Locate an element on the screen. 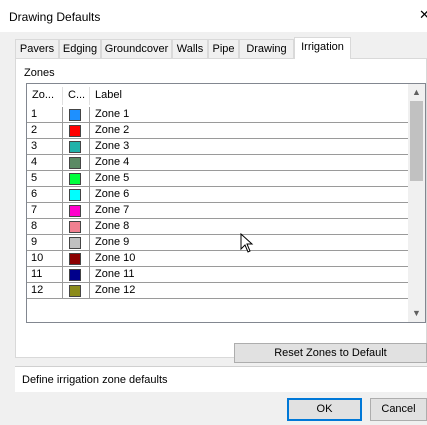 The image size is (427, 425). tab-pavers: Pavers is located at coordinates (37, 48).